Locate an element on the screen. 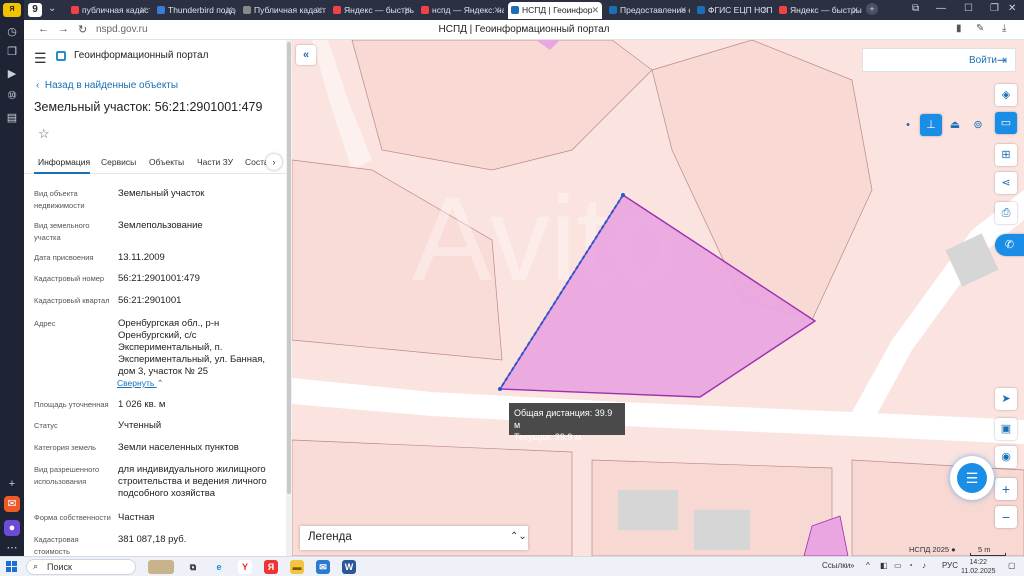 This screenshot has height=576, width=1024. maximize-window-icon: ☐ is located at coordinates (968, 8).